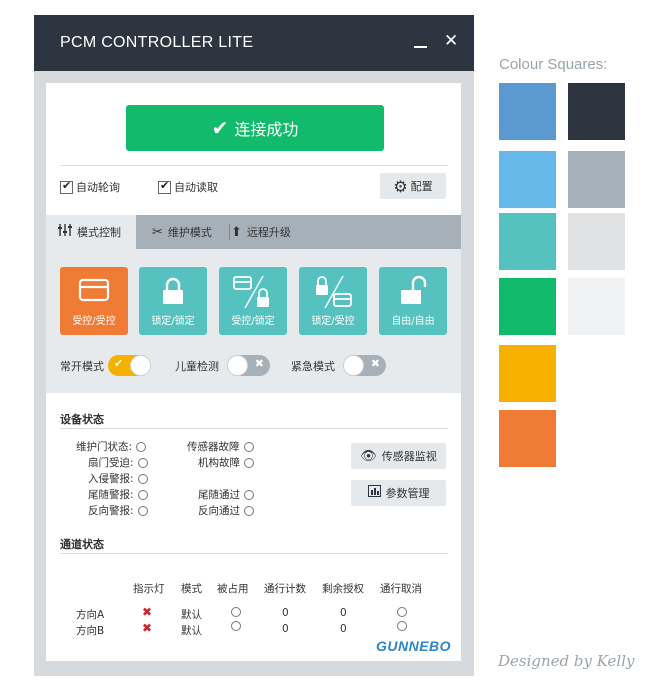  Describe the element at coordinates (407, 493) in the screenshot. I see `button-label: 参数管理` at that location.